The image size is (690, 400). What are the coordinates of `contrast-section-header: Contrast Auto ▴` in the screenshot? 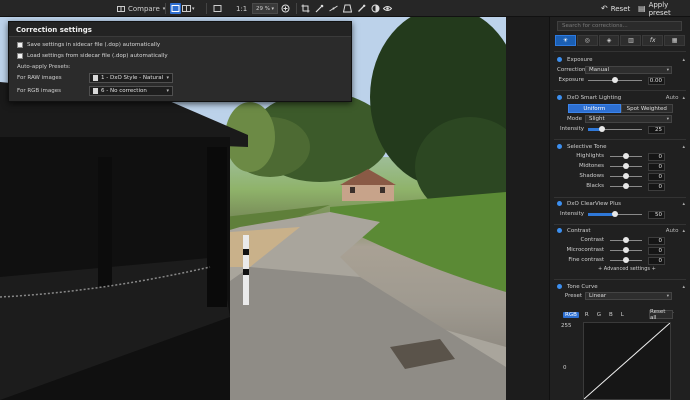 It's located at (621, 230).